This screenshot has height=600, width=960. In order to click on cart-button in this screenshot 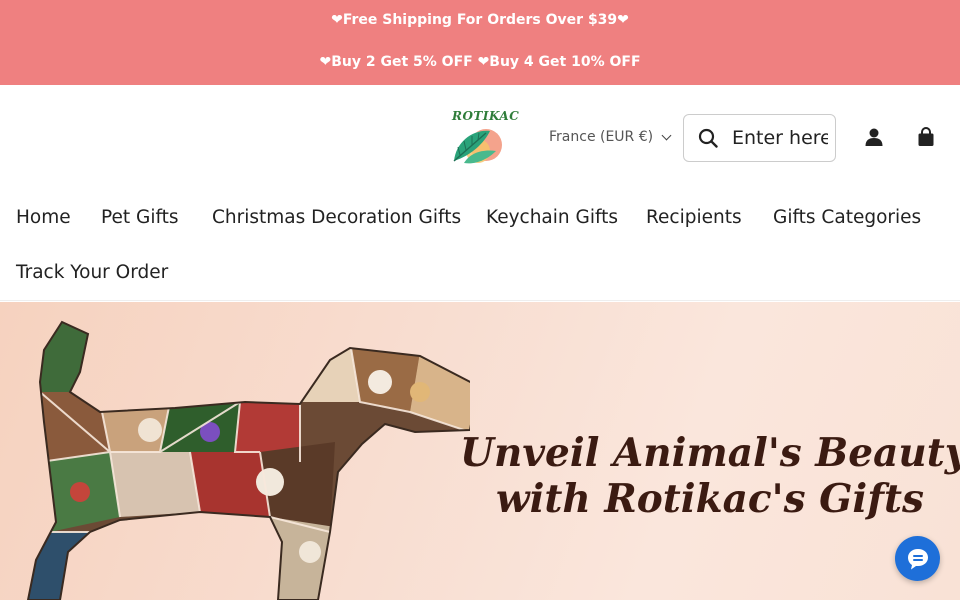, I will do `click(926, 137)`.